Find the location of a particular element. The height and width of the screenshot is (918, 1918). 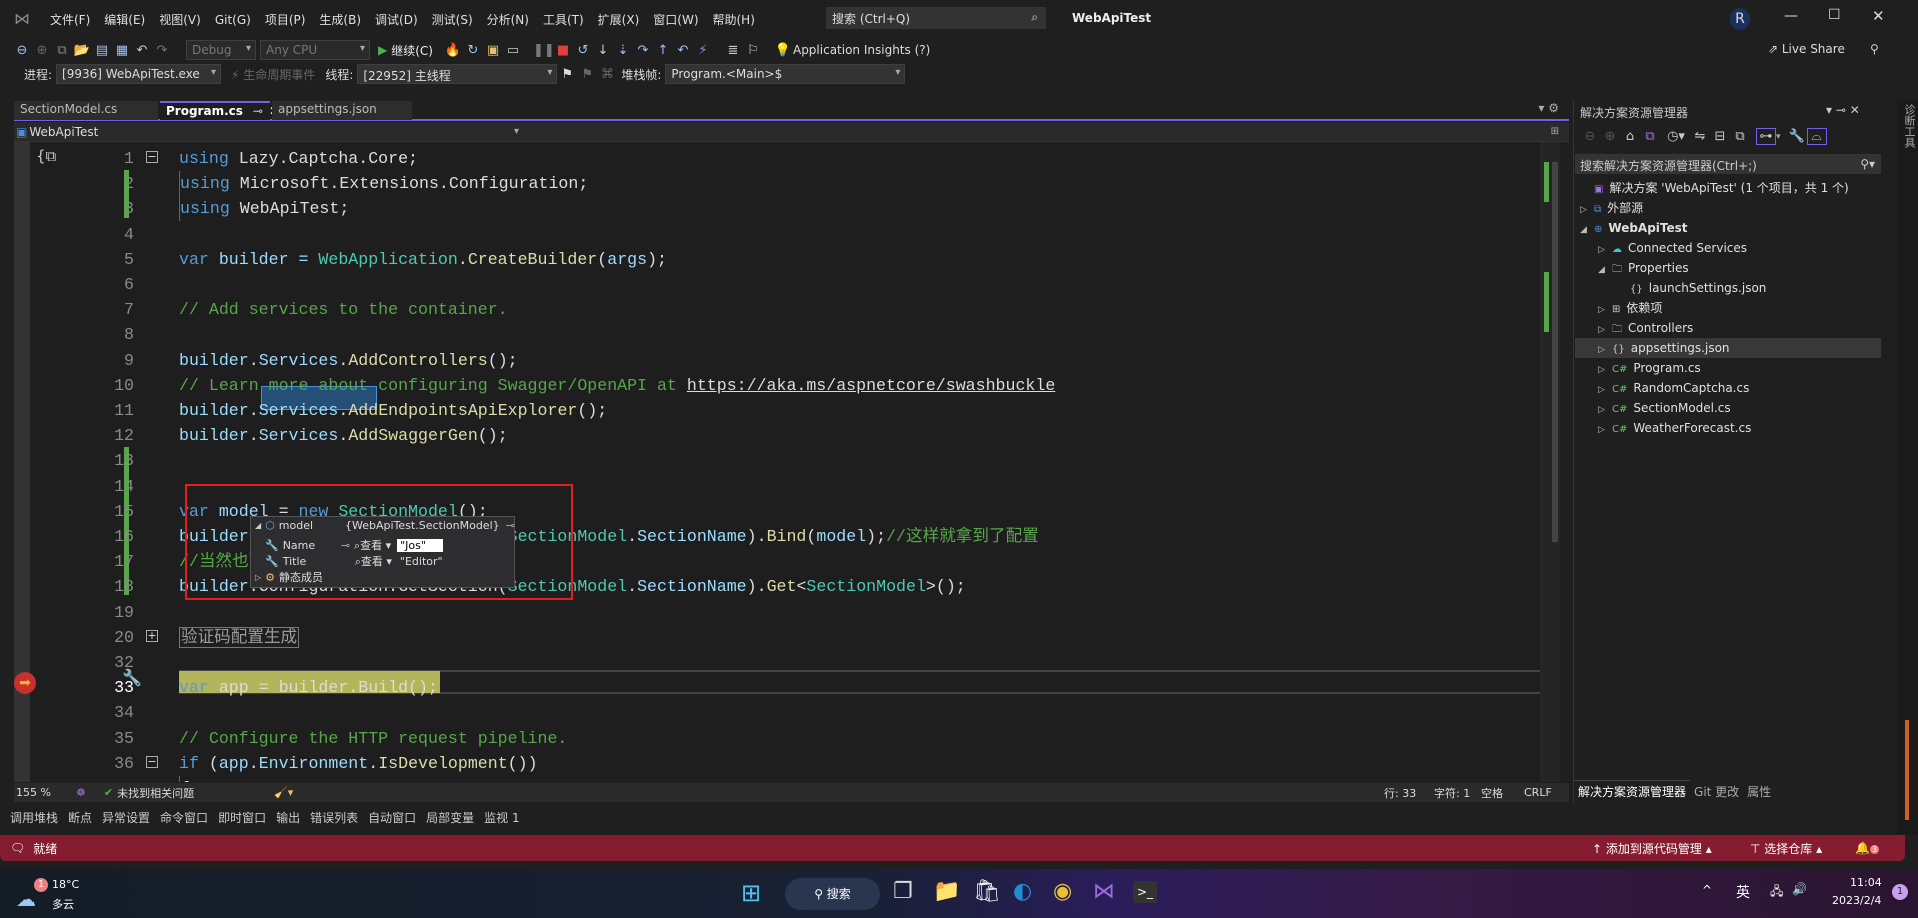

menu-item: 窗口(W) is located at coordinates (675, 19).